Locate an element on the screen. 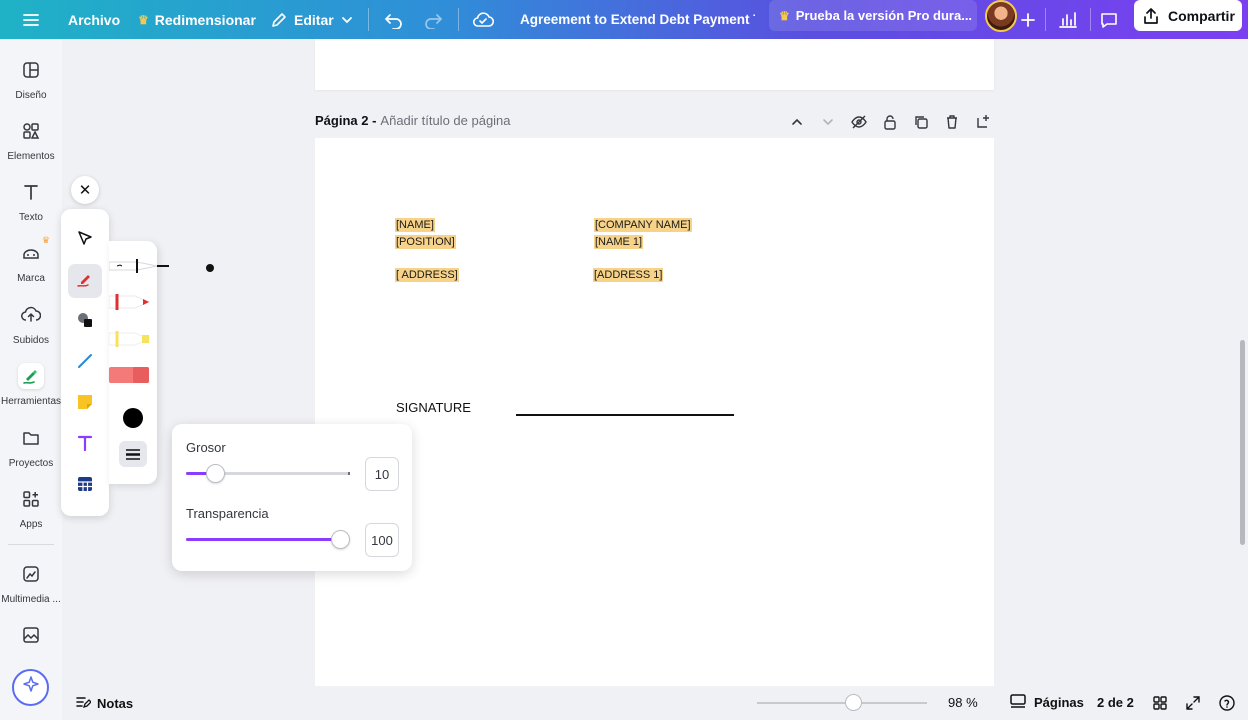 The image size is (1248, 720). sidebar-item-uploads: Subidos is located at coordinates (31, 324).